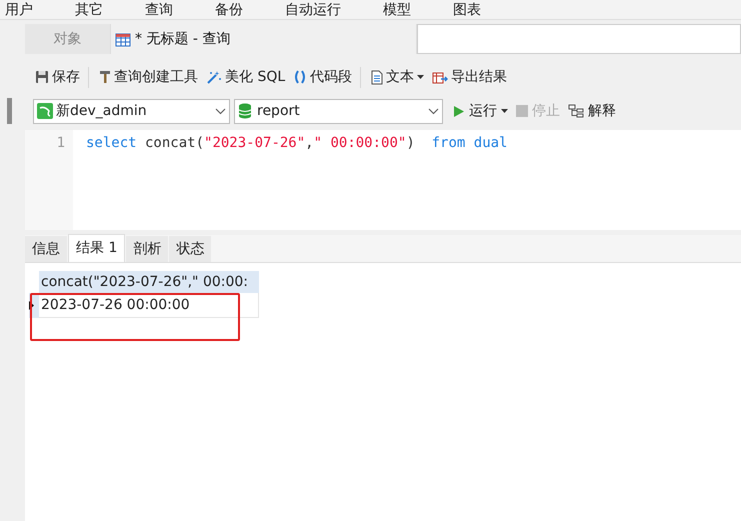 Image resolution: width=741 pixels, height=521 pixels. What do you see at coordinates (576, 111) in the screenshot?
I see `diagram-icon` at bounding box center [576, 111].